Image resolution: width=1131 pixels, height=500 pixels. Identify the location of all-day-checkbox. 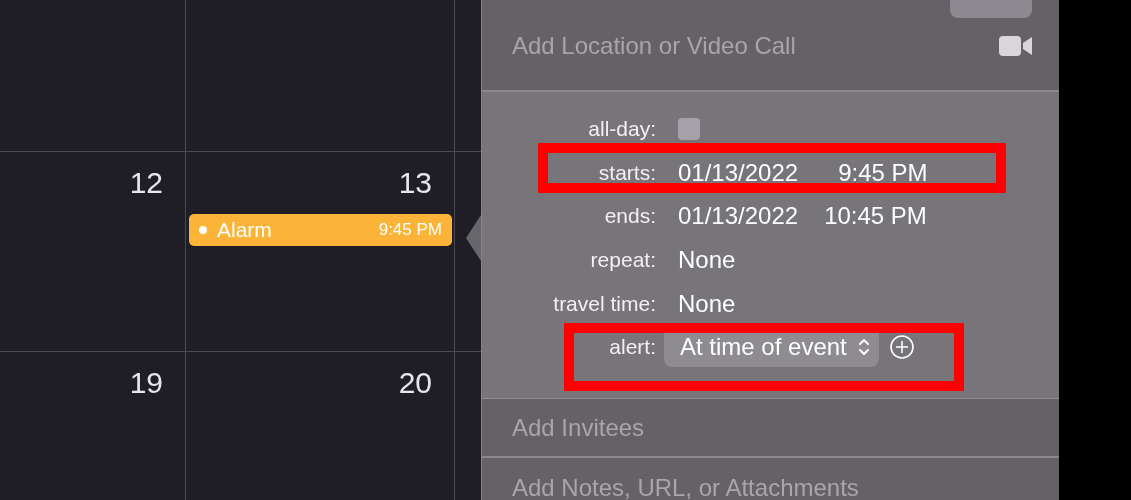
(689, 128).